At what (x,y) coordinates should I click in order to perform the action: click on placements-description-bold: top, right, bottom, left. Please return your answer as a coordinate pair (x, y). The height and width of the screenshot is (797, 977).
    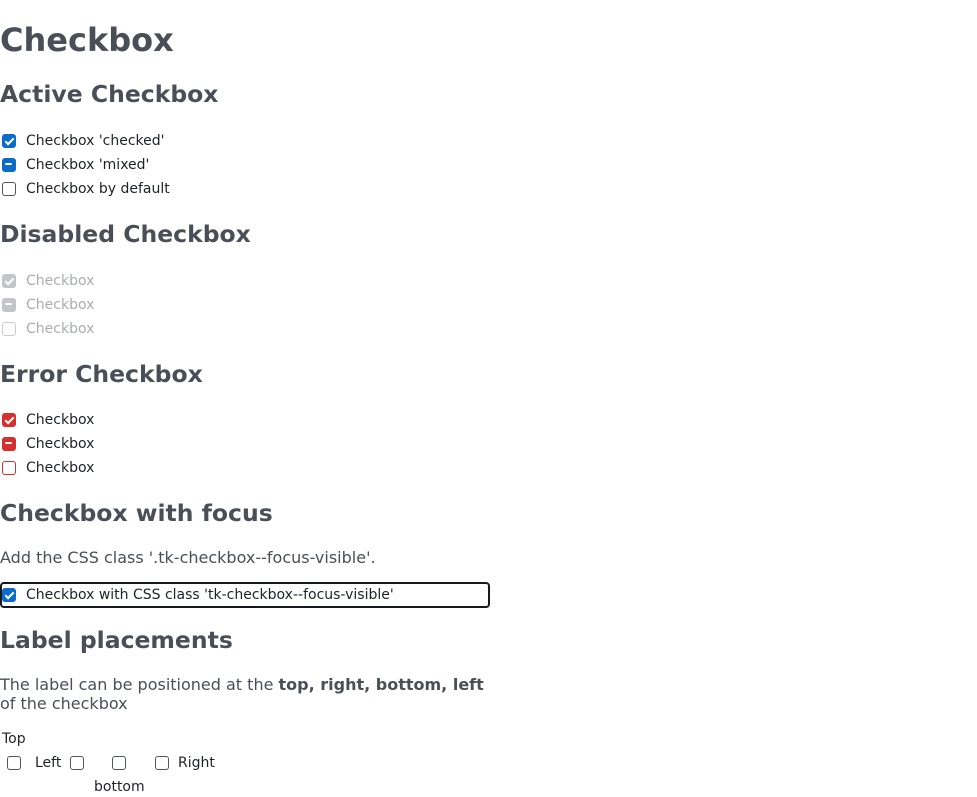
    Looking at the image, I should click on (381, 684).